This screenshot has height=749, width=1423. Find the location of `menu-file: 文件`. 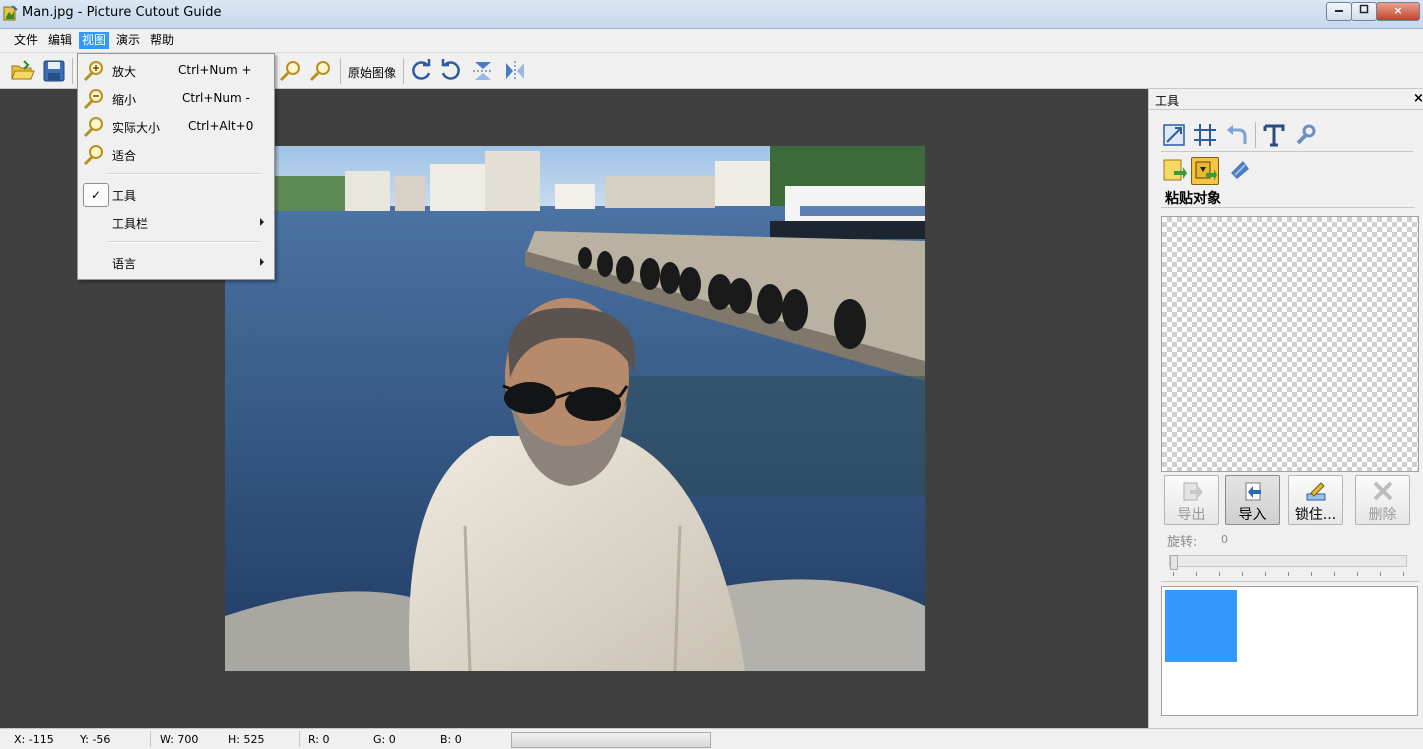

menu-file: 文件 is located at coordinates (26, 40).